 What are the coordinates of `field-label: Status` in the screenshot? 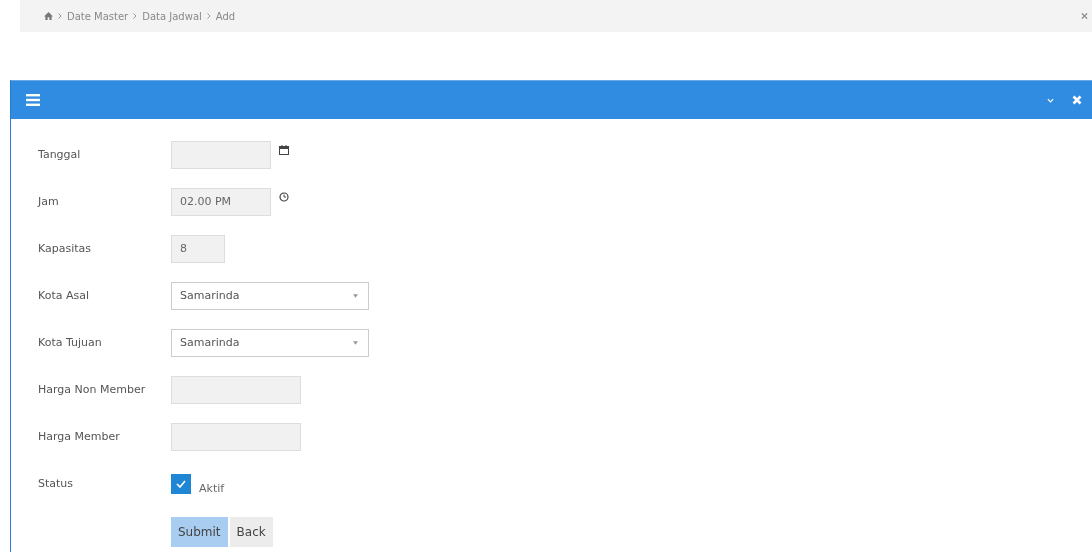 It's located at (56, 483).